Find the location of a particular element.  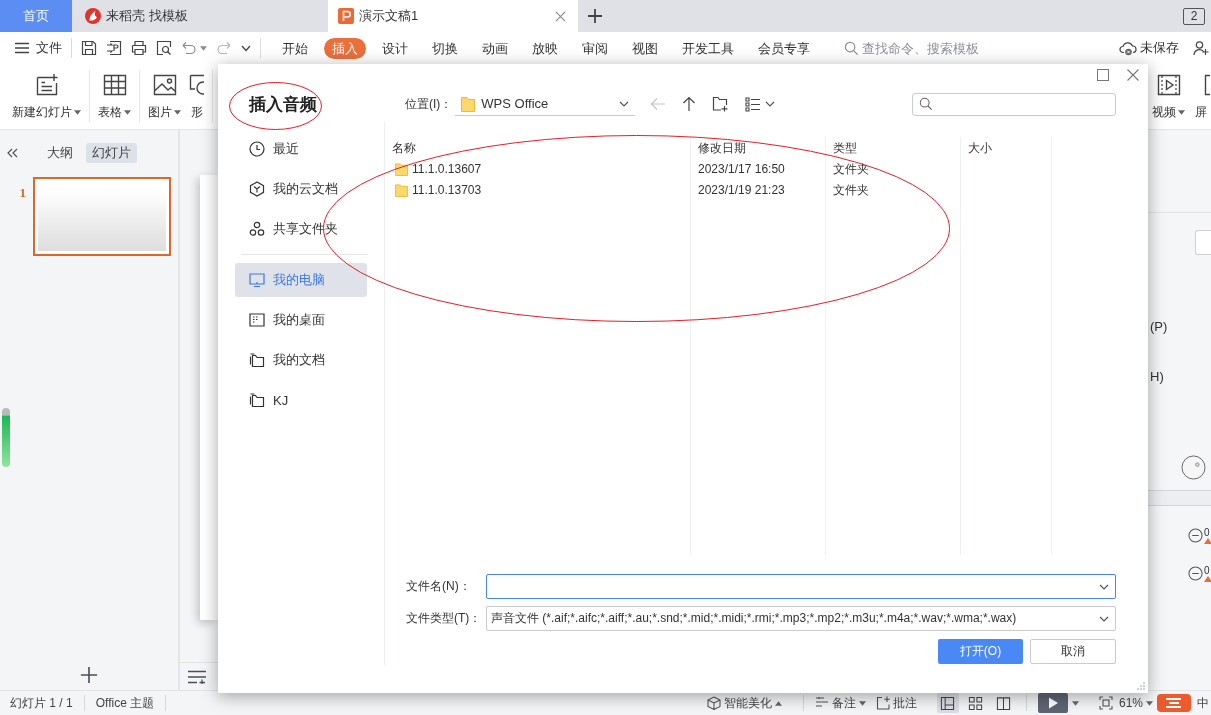

slide-number: 1 is located at coordinates (22, 193).